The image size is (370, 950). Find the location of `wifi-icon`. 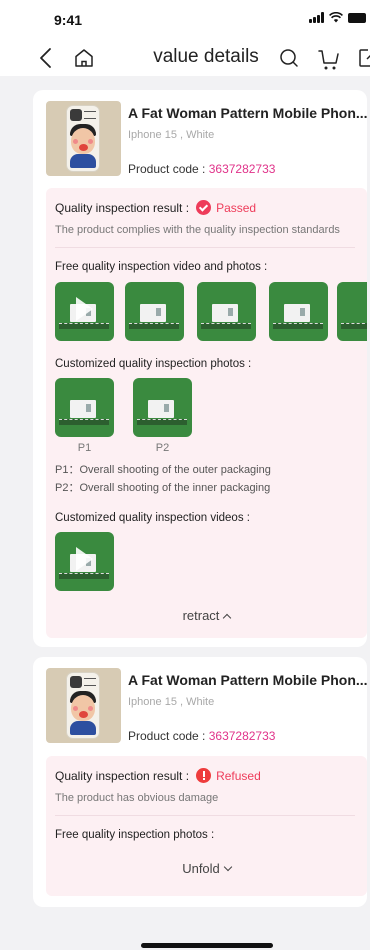

wifi-icon is located at coordinates (336, 17).